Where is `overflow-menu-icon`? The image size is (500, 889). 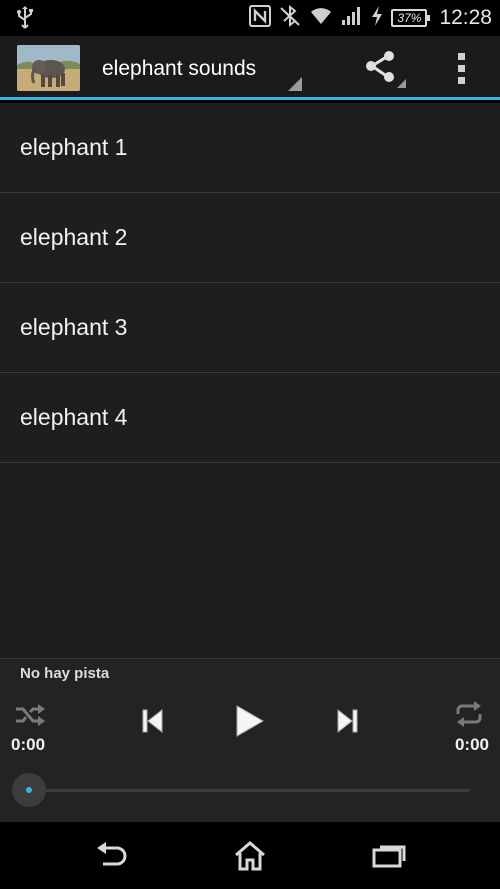 overflow-menu-icon is located at coordinates (461, 56).